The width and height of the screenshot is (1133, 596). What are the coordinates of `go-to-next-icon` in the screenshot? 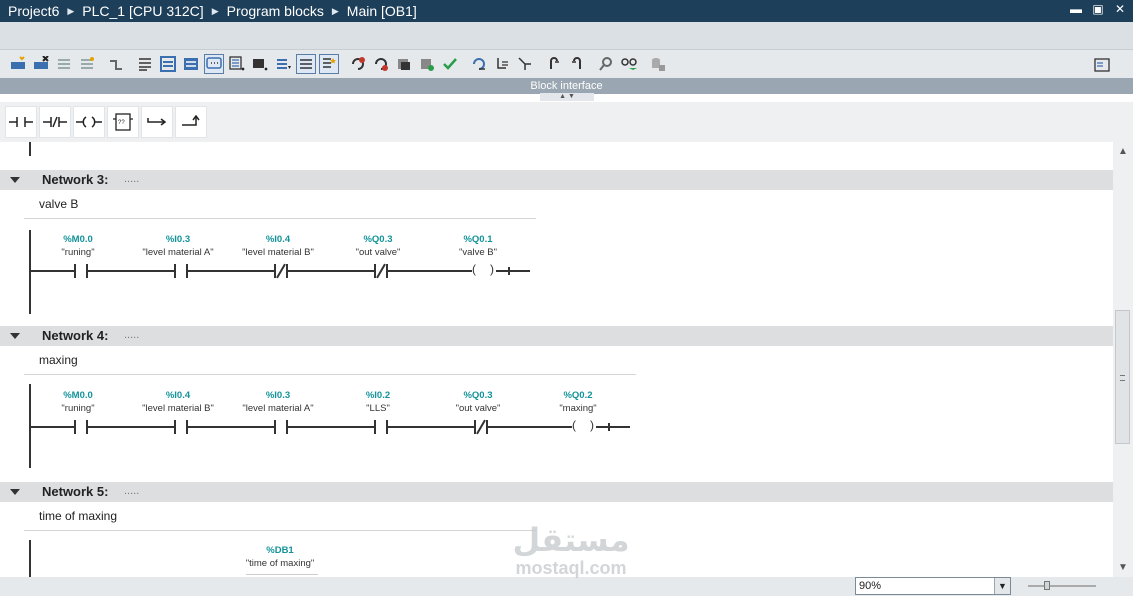 It's located at (502, 64).